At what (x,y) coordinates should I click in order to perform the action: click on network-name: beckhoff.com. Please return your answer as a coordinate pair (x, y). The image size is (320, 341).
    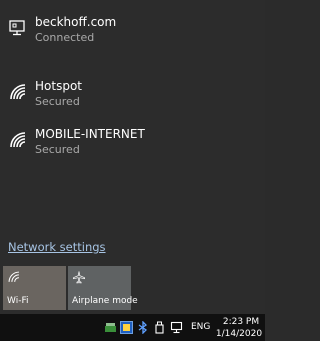
    Looking at the image, I should click on (76, 22).